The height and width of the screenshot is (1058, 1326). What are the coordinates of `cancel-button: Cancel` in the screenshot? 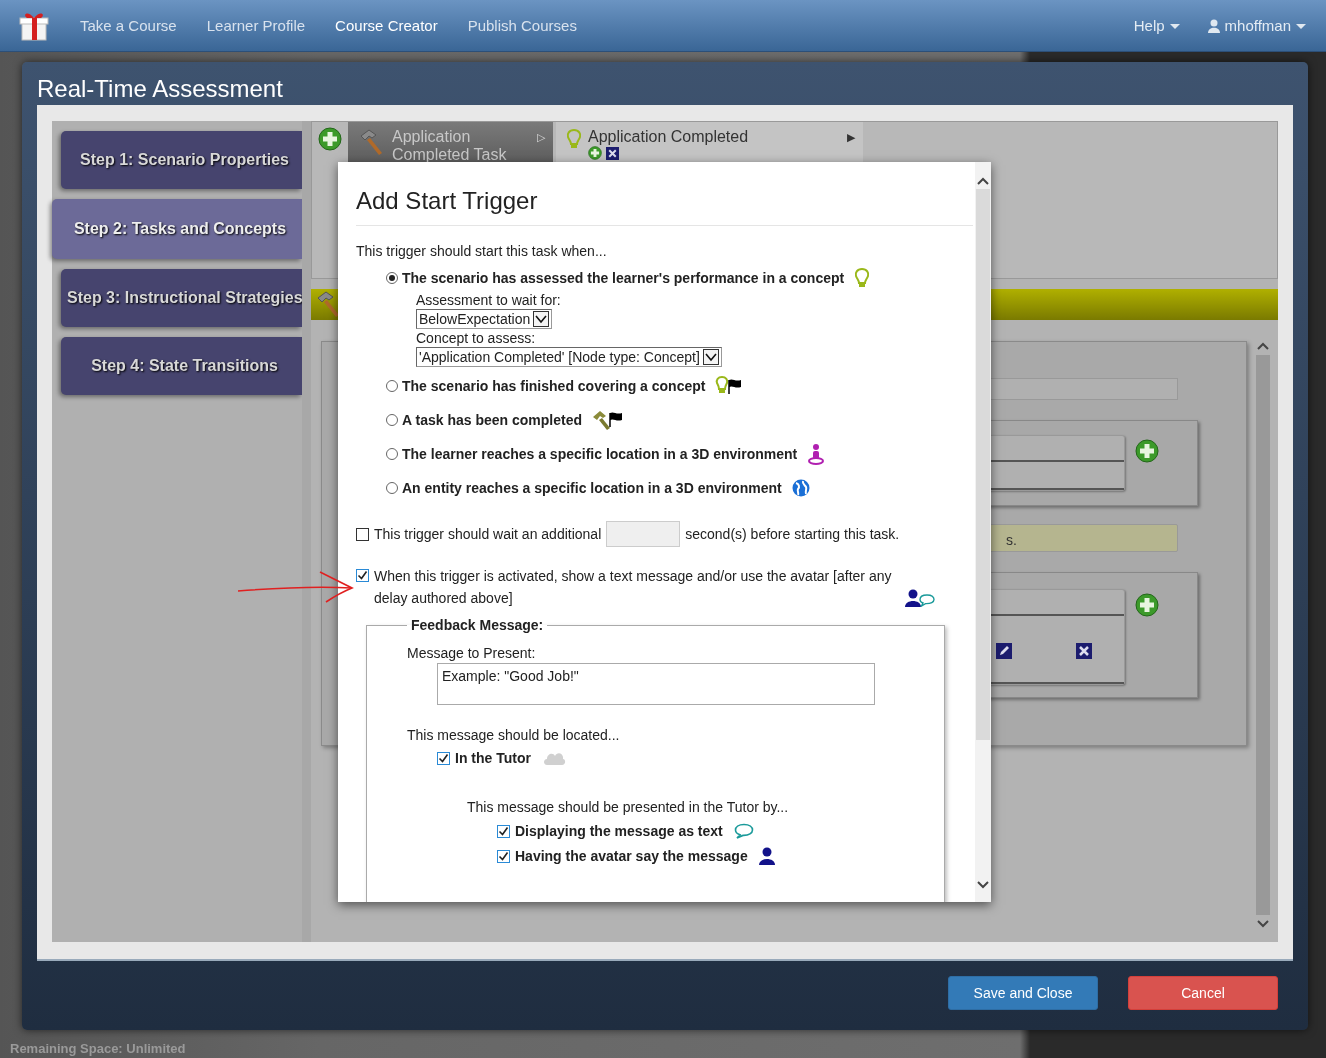 It's located at (1203, 993).